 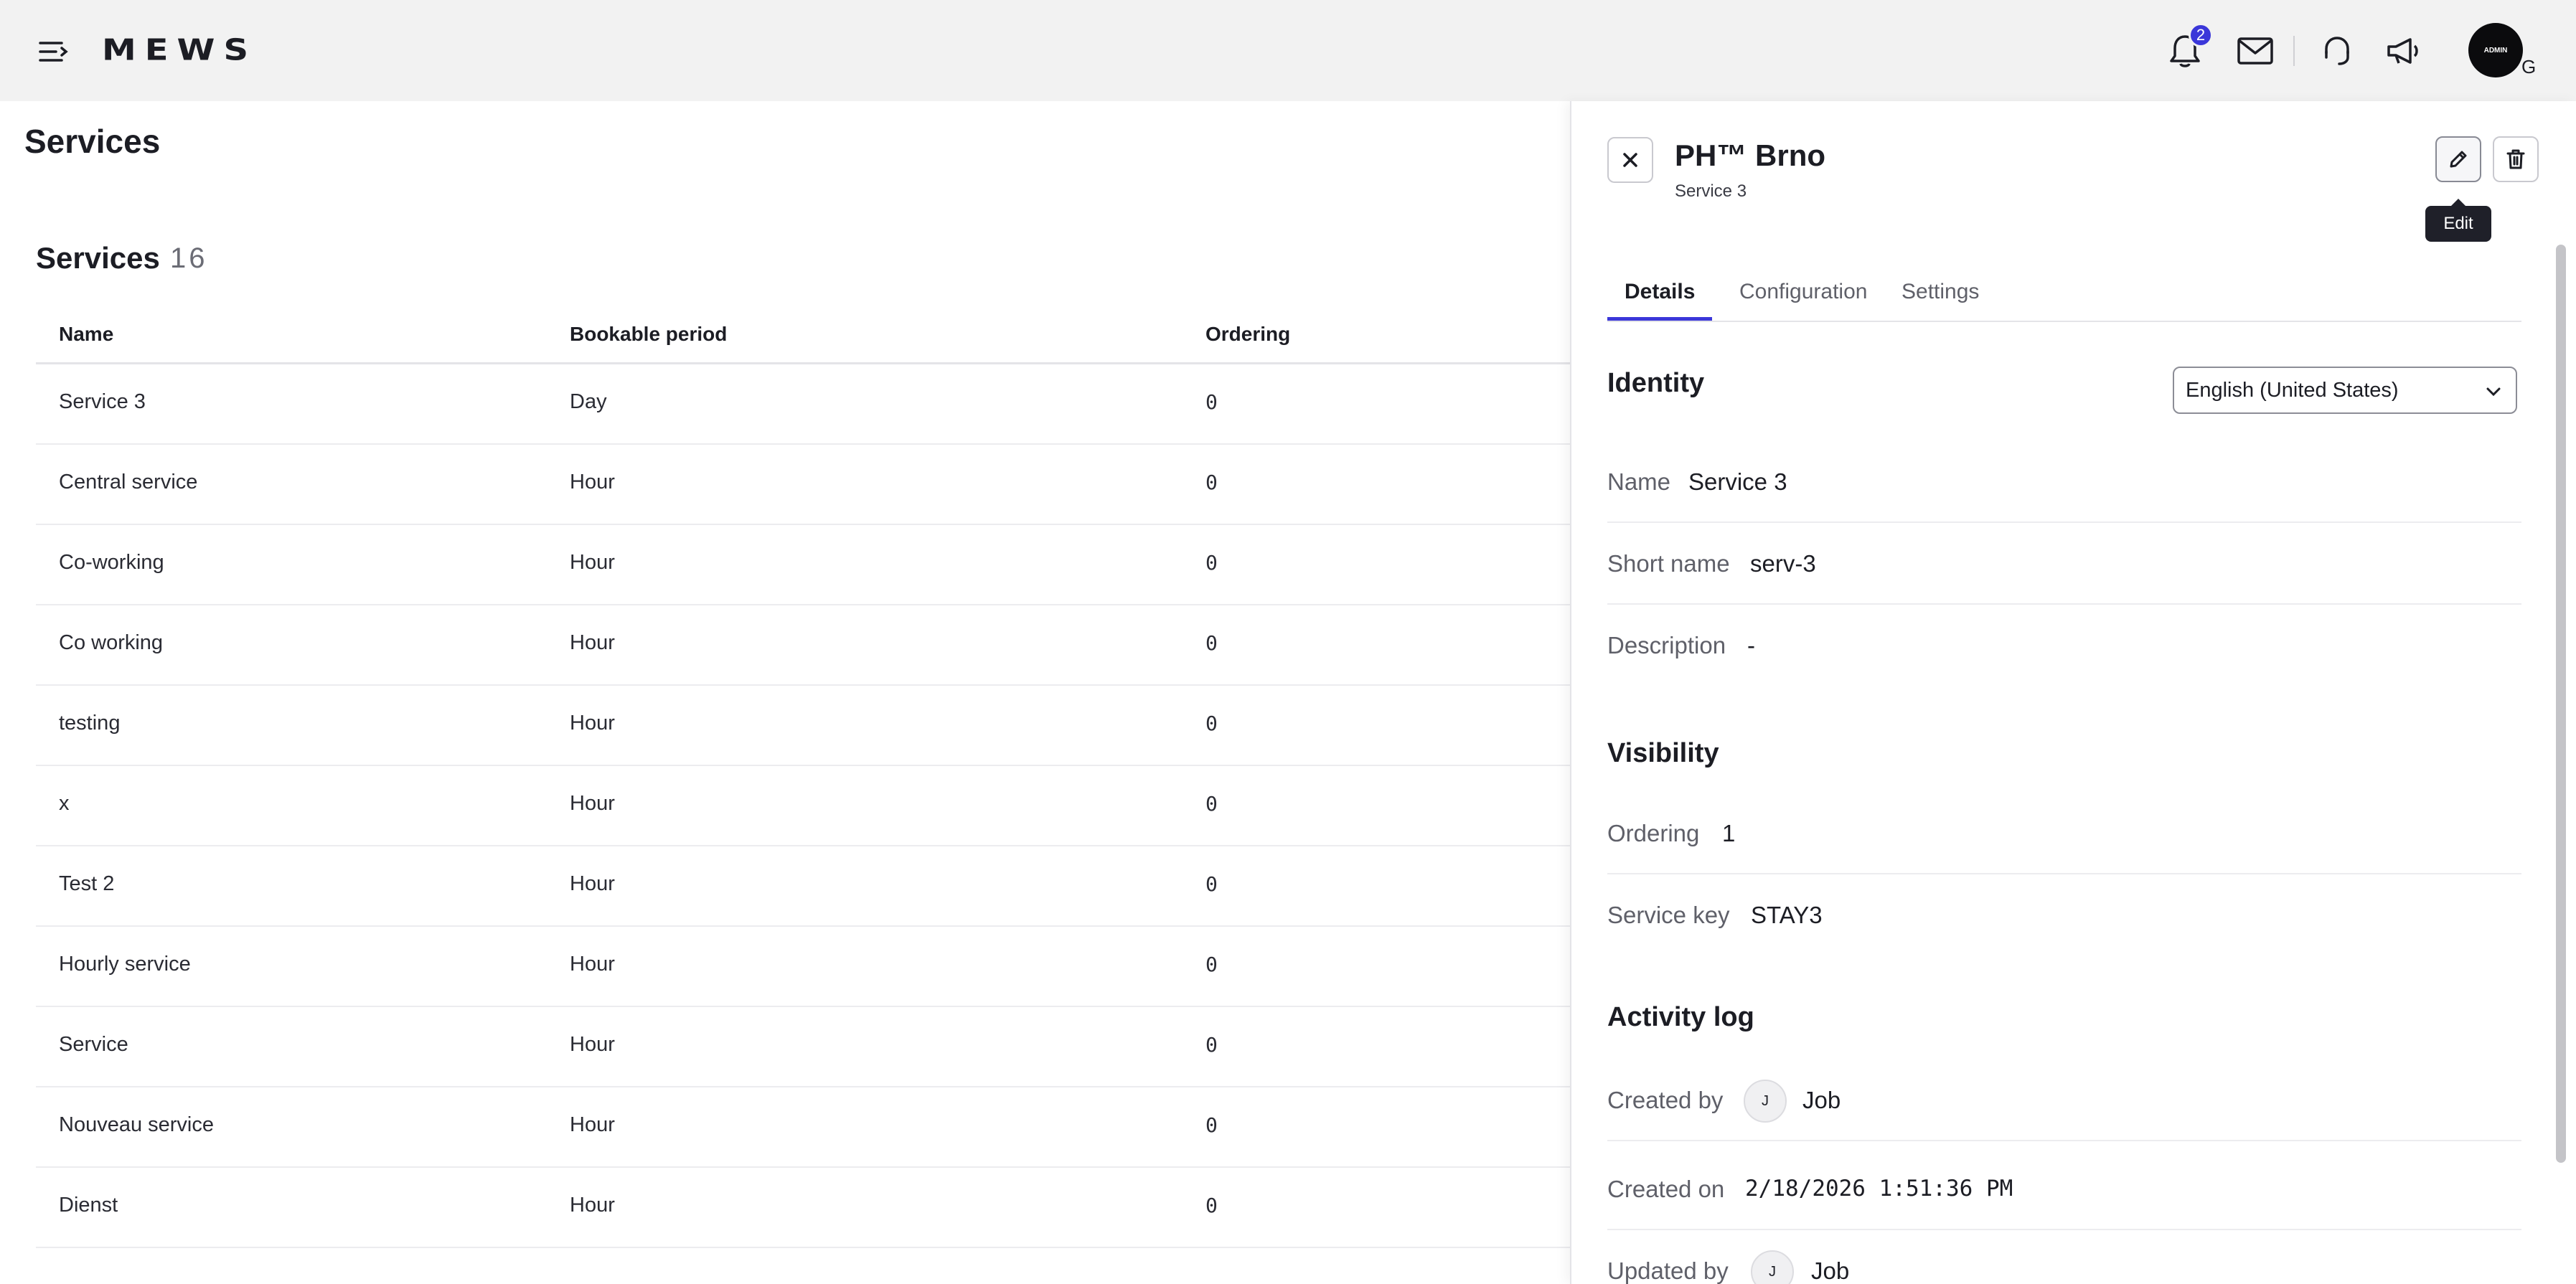 I want to click on cell-name: Central service, so click(x=128, y=483).